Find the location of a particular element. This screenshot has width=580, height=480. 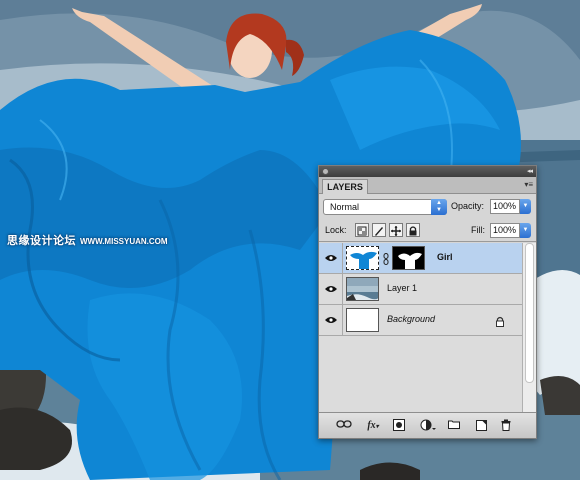

link-icon is located at coordinates (386, 261).